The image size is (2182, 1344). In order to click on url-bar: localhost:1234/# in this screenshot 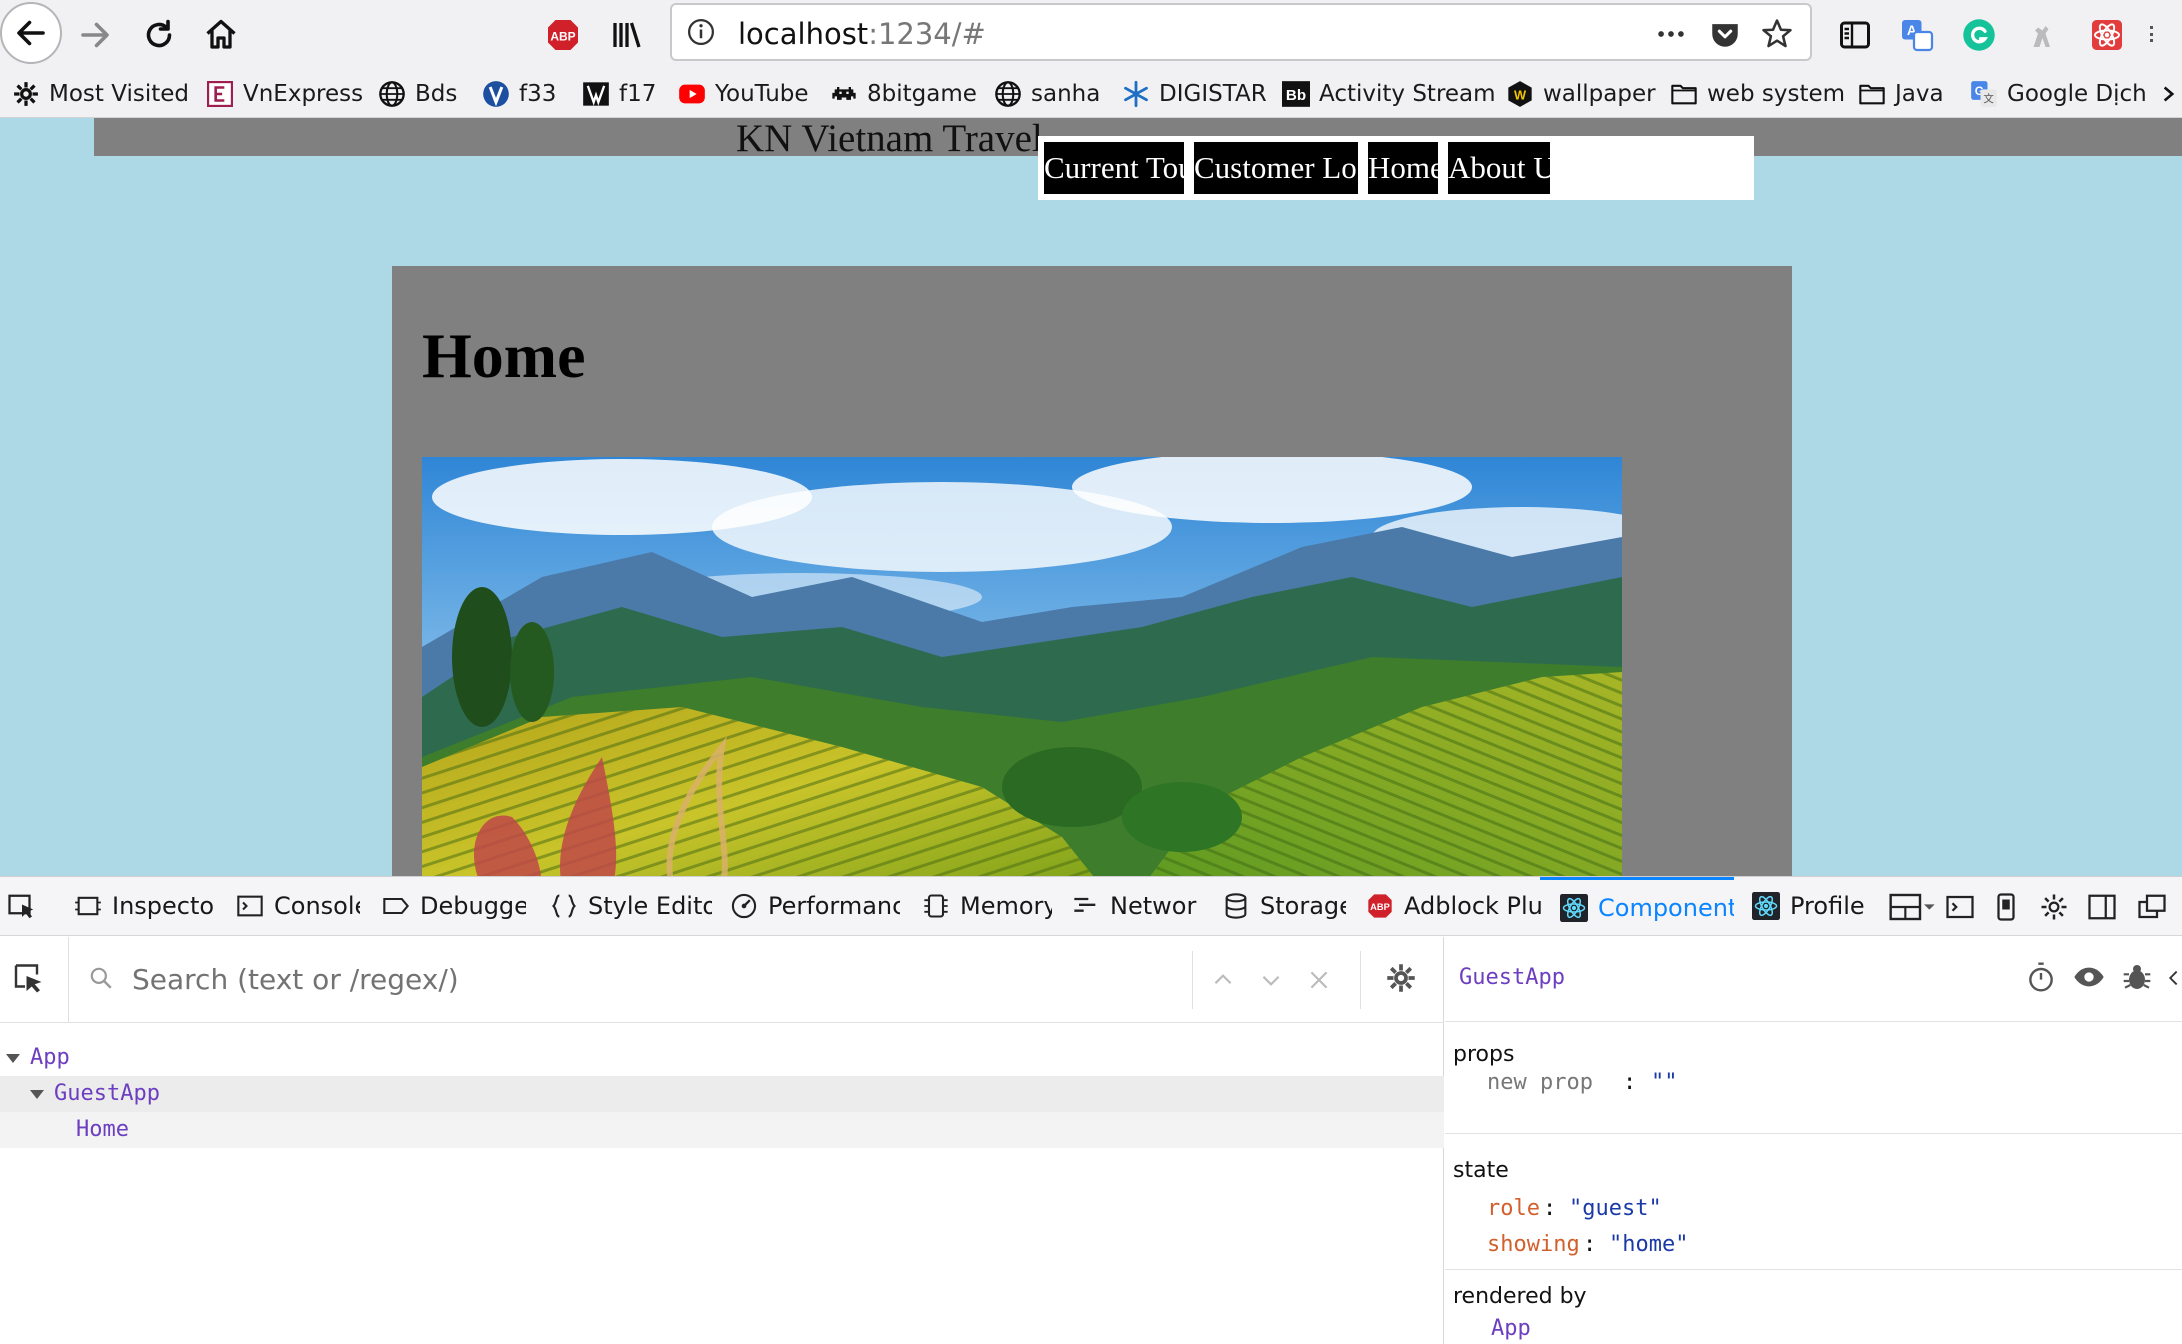, I will do `click(1241, 32)`.